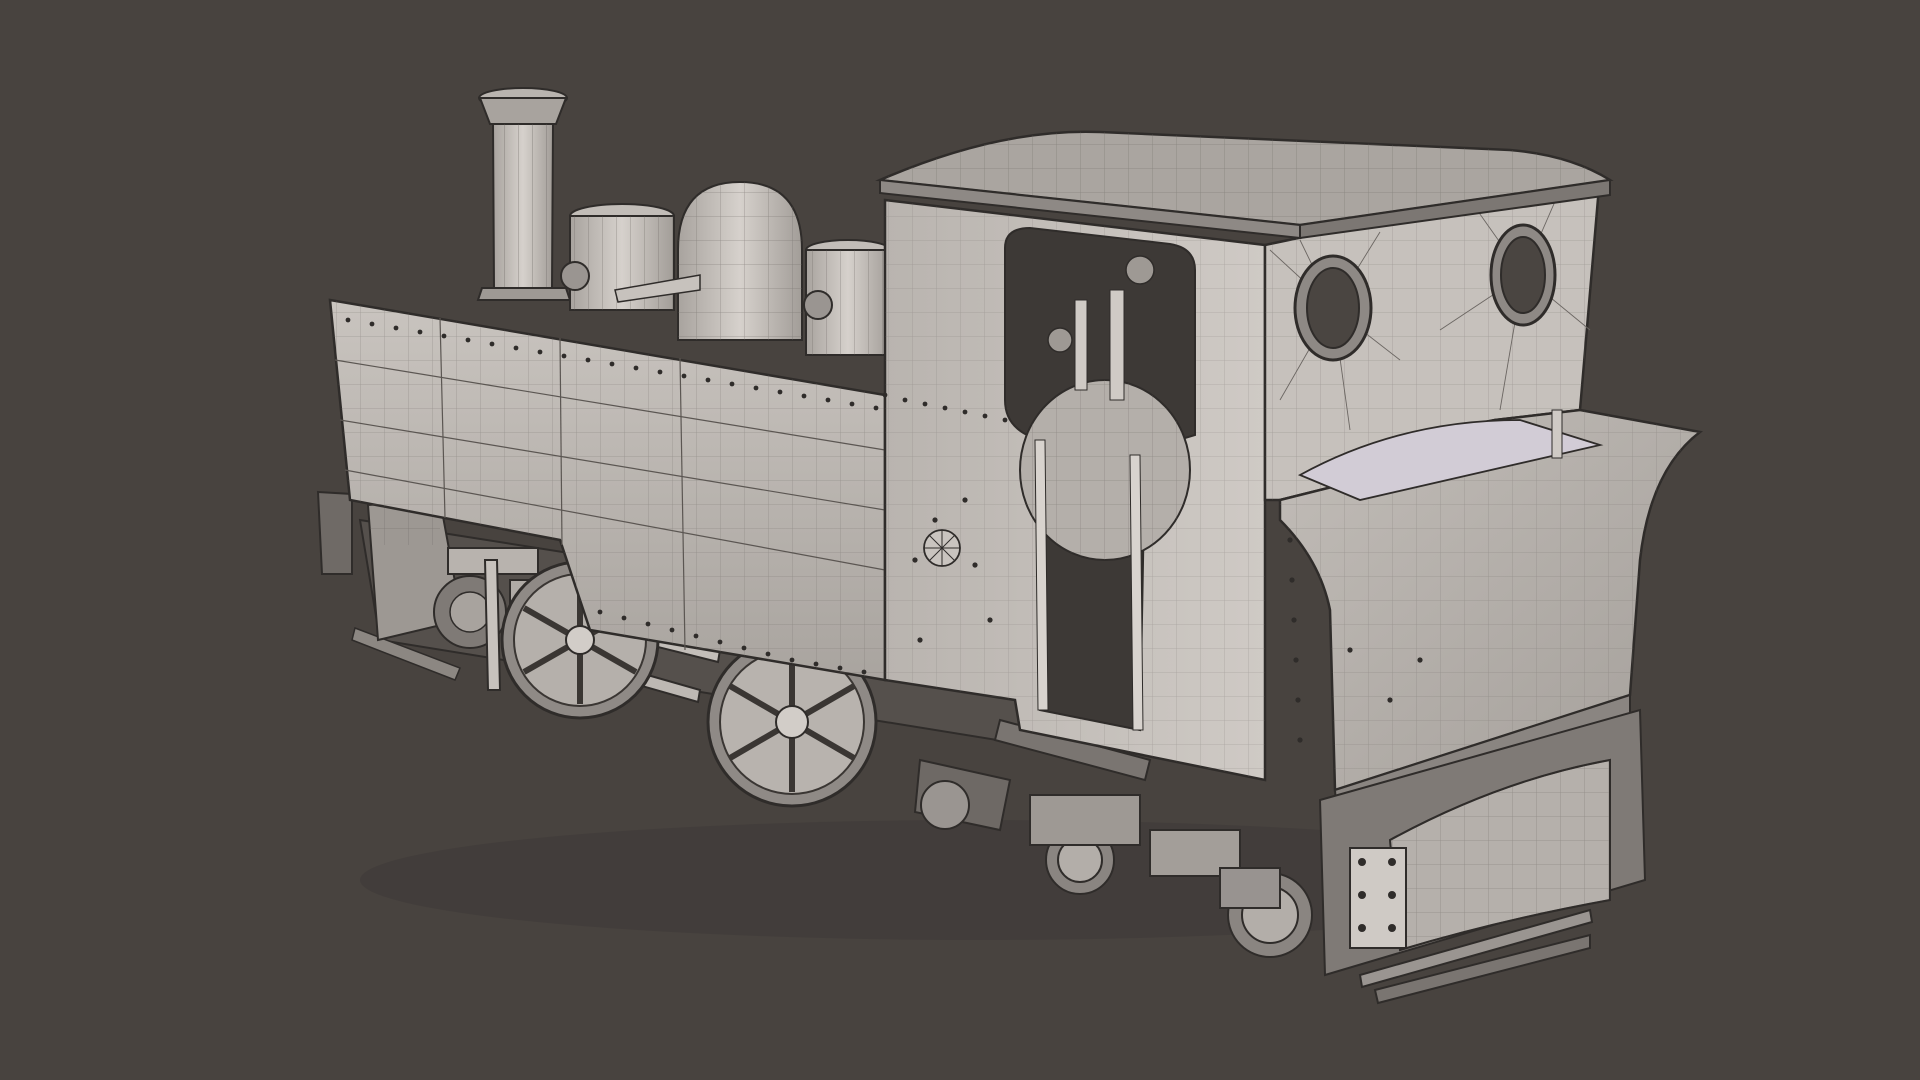 Image resolution: width=1920 pixels, height=1080 pixels. Describe the element at coordinates (1333, 308) in the screenshot. I see `spectacle-window-left` at that location.